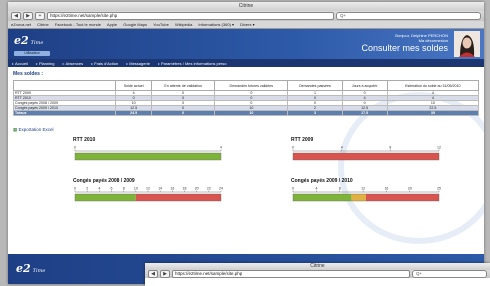  Describe the element at coordinates (185, 189) in the screenshot. I see `tick-label: 18` at that location.